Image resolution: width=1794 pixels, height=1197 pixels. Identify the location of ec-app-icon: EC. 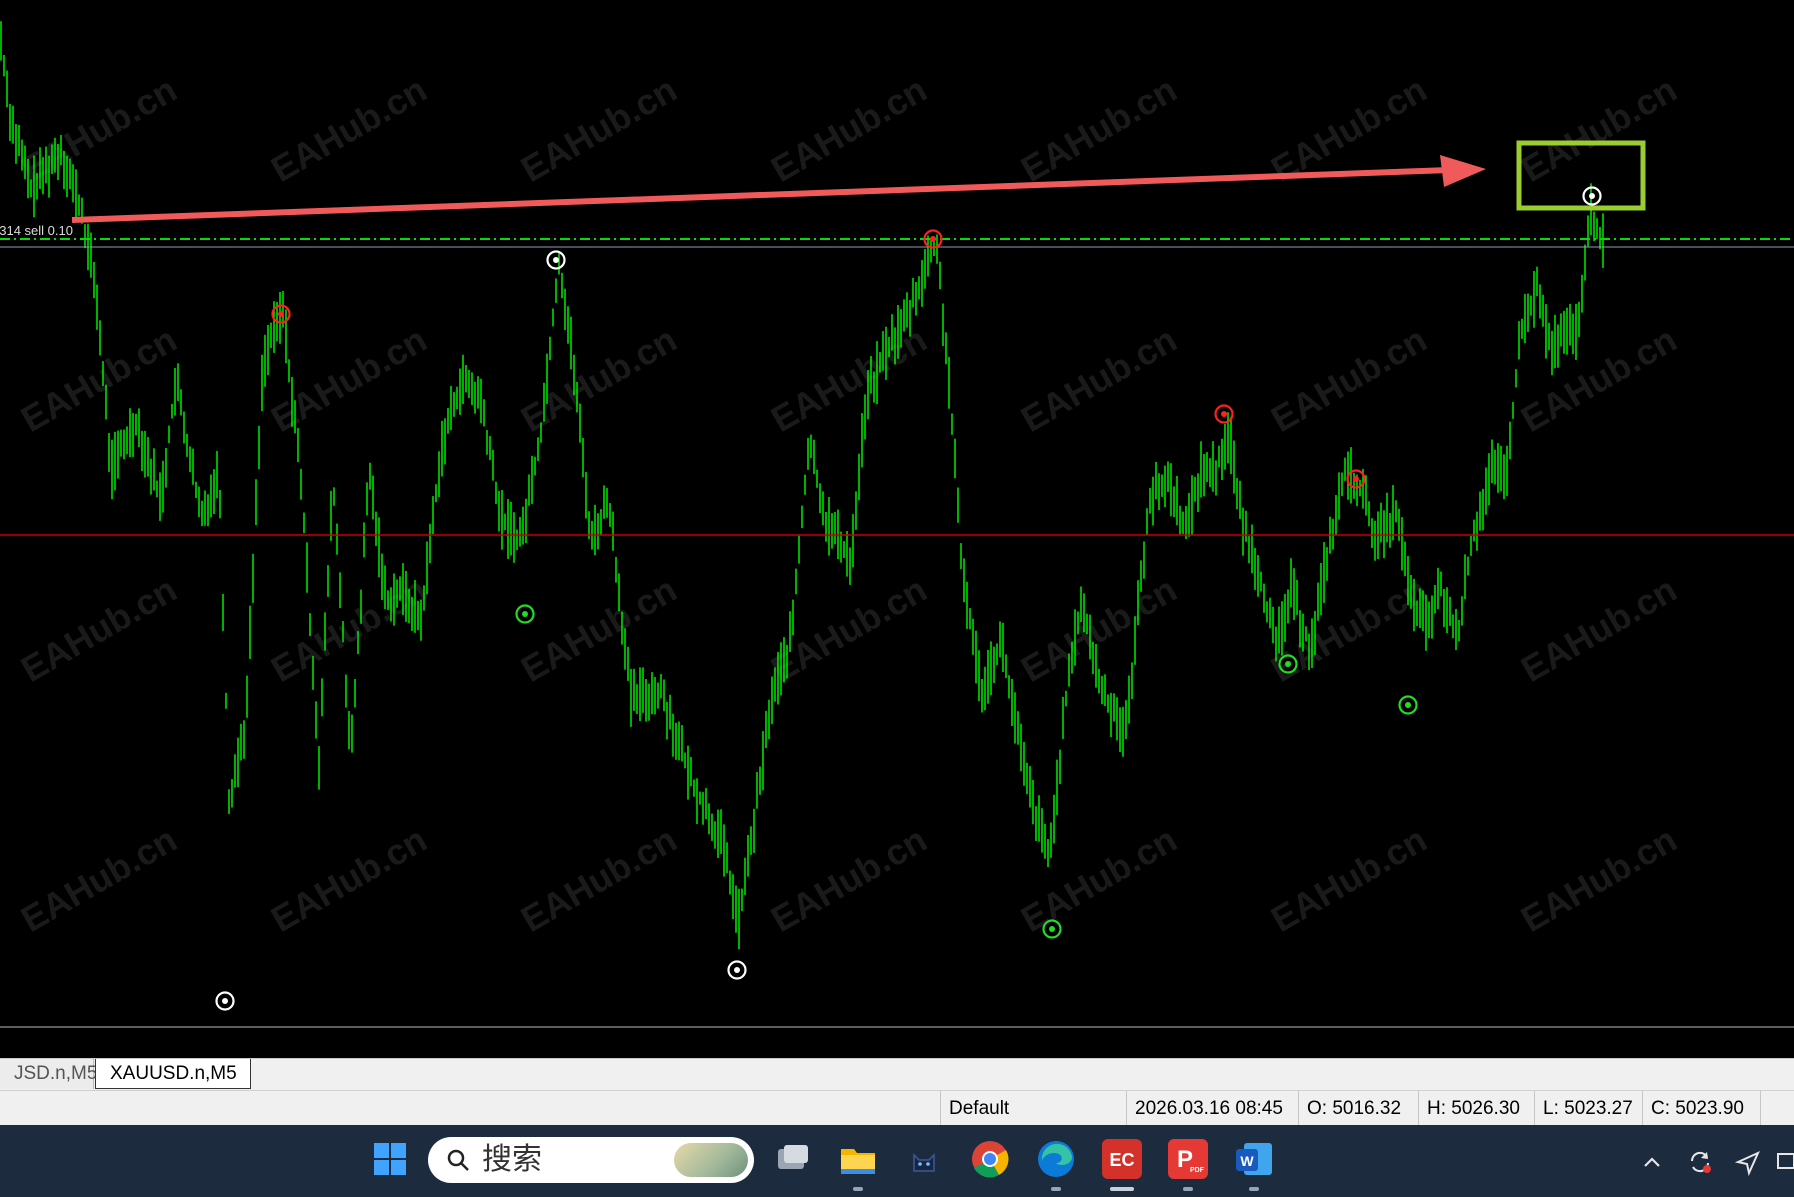
(1122, 1159).